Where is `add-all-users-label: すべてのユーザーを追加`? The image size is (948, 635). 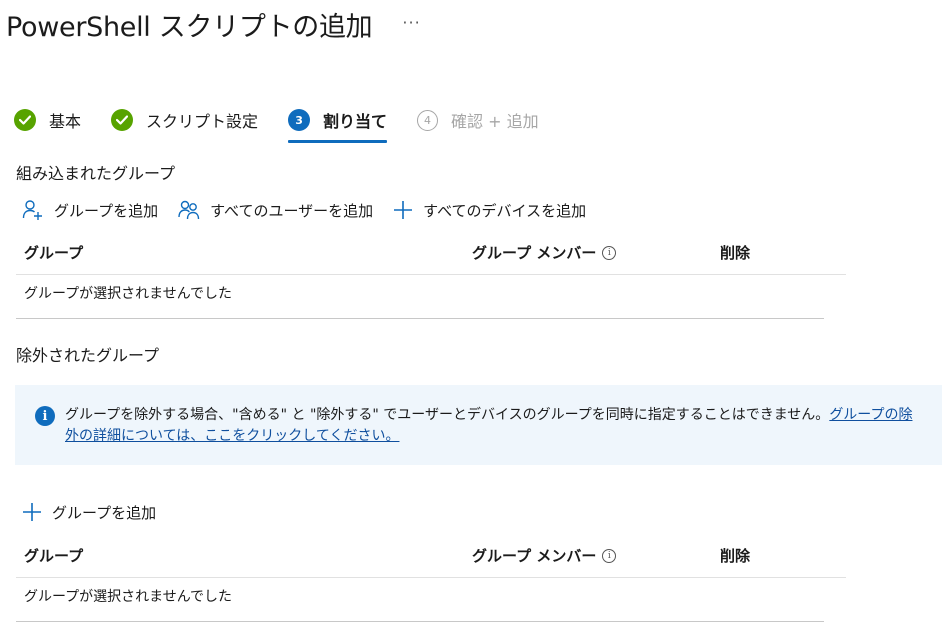
add-all-users-label: すべてのユーザーを追加 is located at coordinates (292, 210).